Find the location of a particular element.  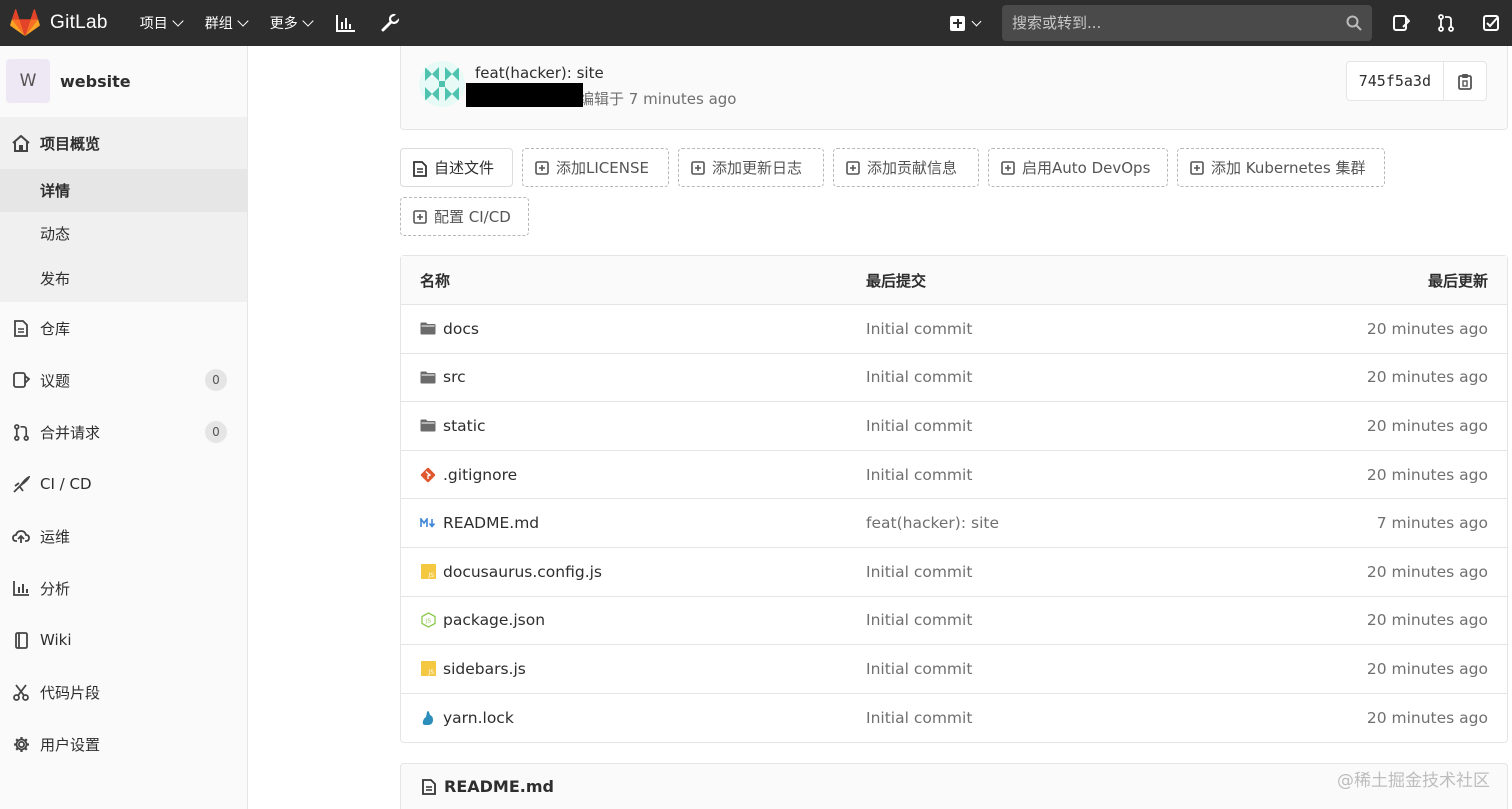

file-link: static is located at coordinates (453, 426).